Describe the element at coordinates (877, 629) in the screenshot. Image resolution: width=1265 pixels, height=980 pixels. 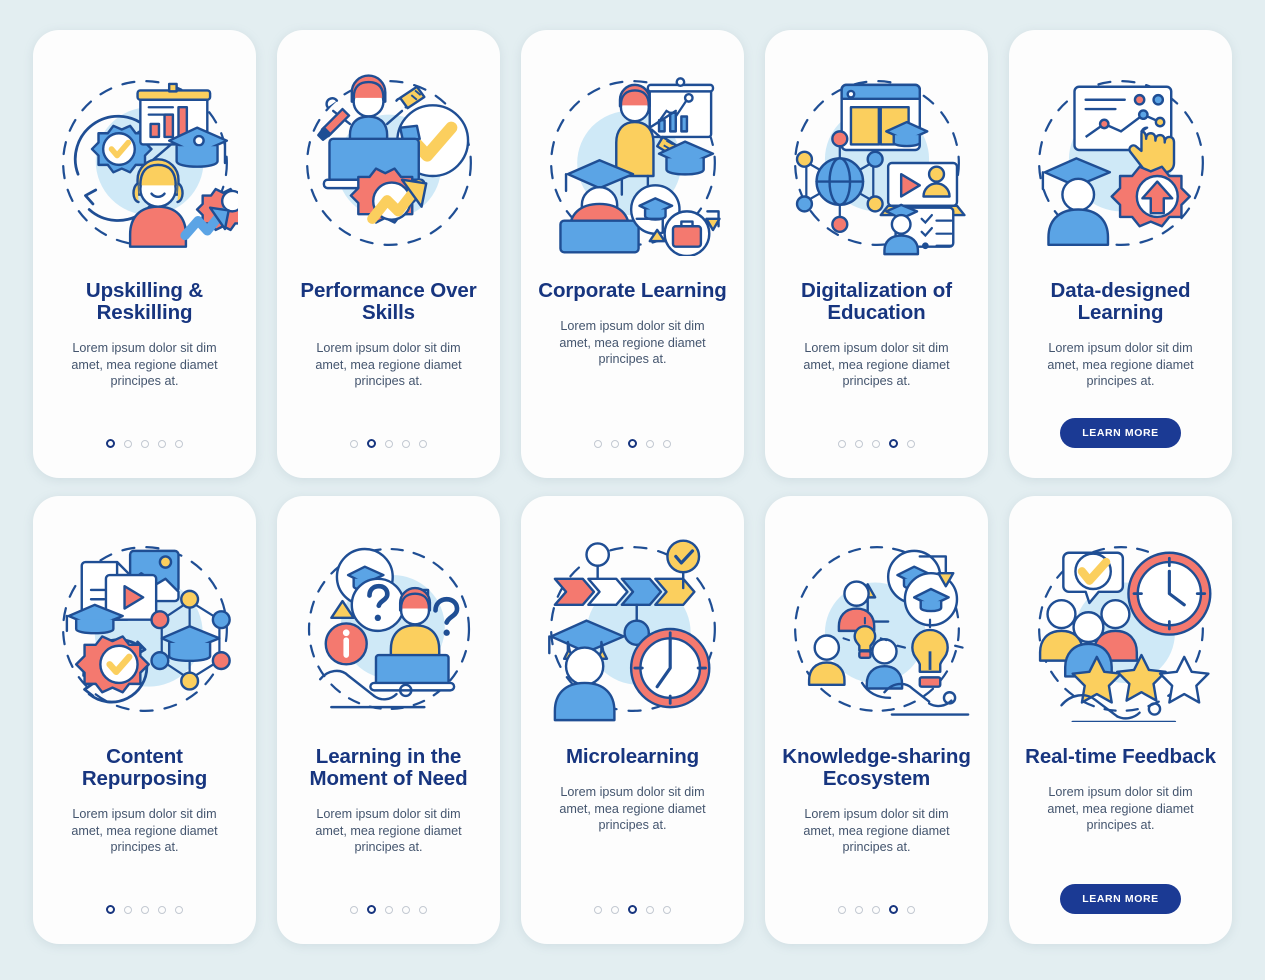
I see `people-lightbulbs-graduation-caps-hand-icon` at that location.